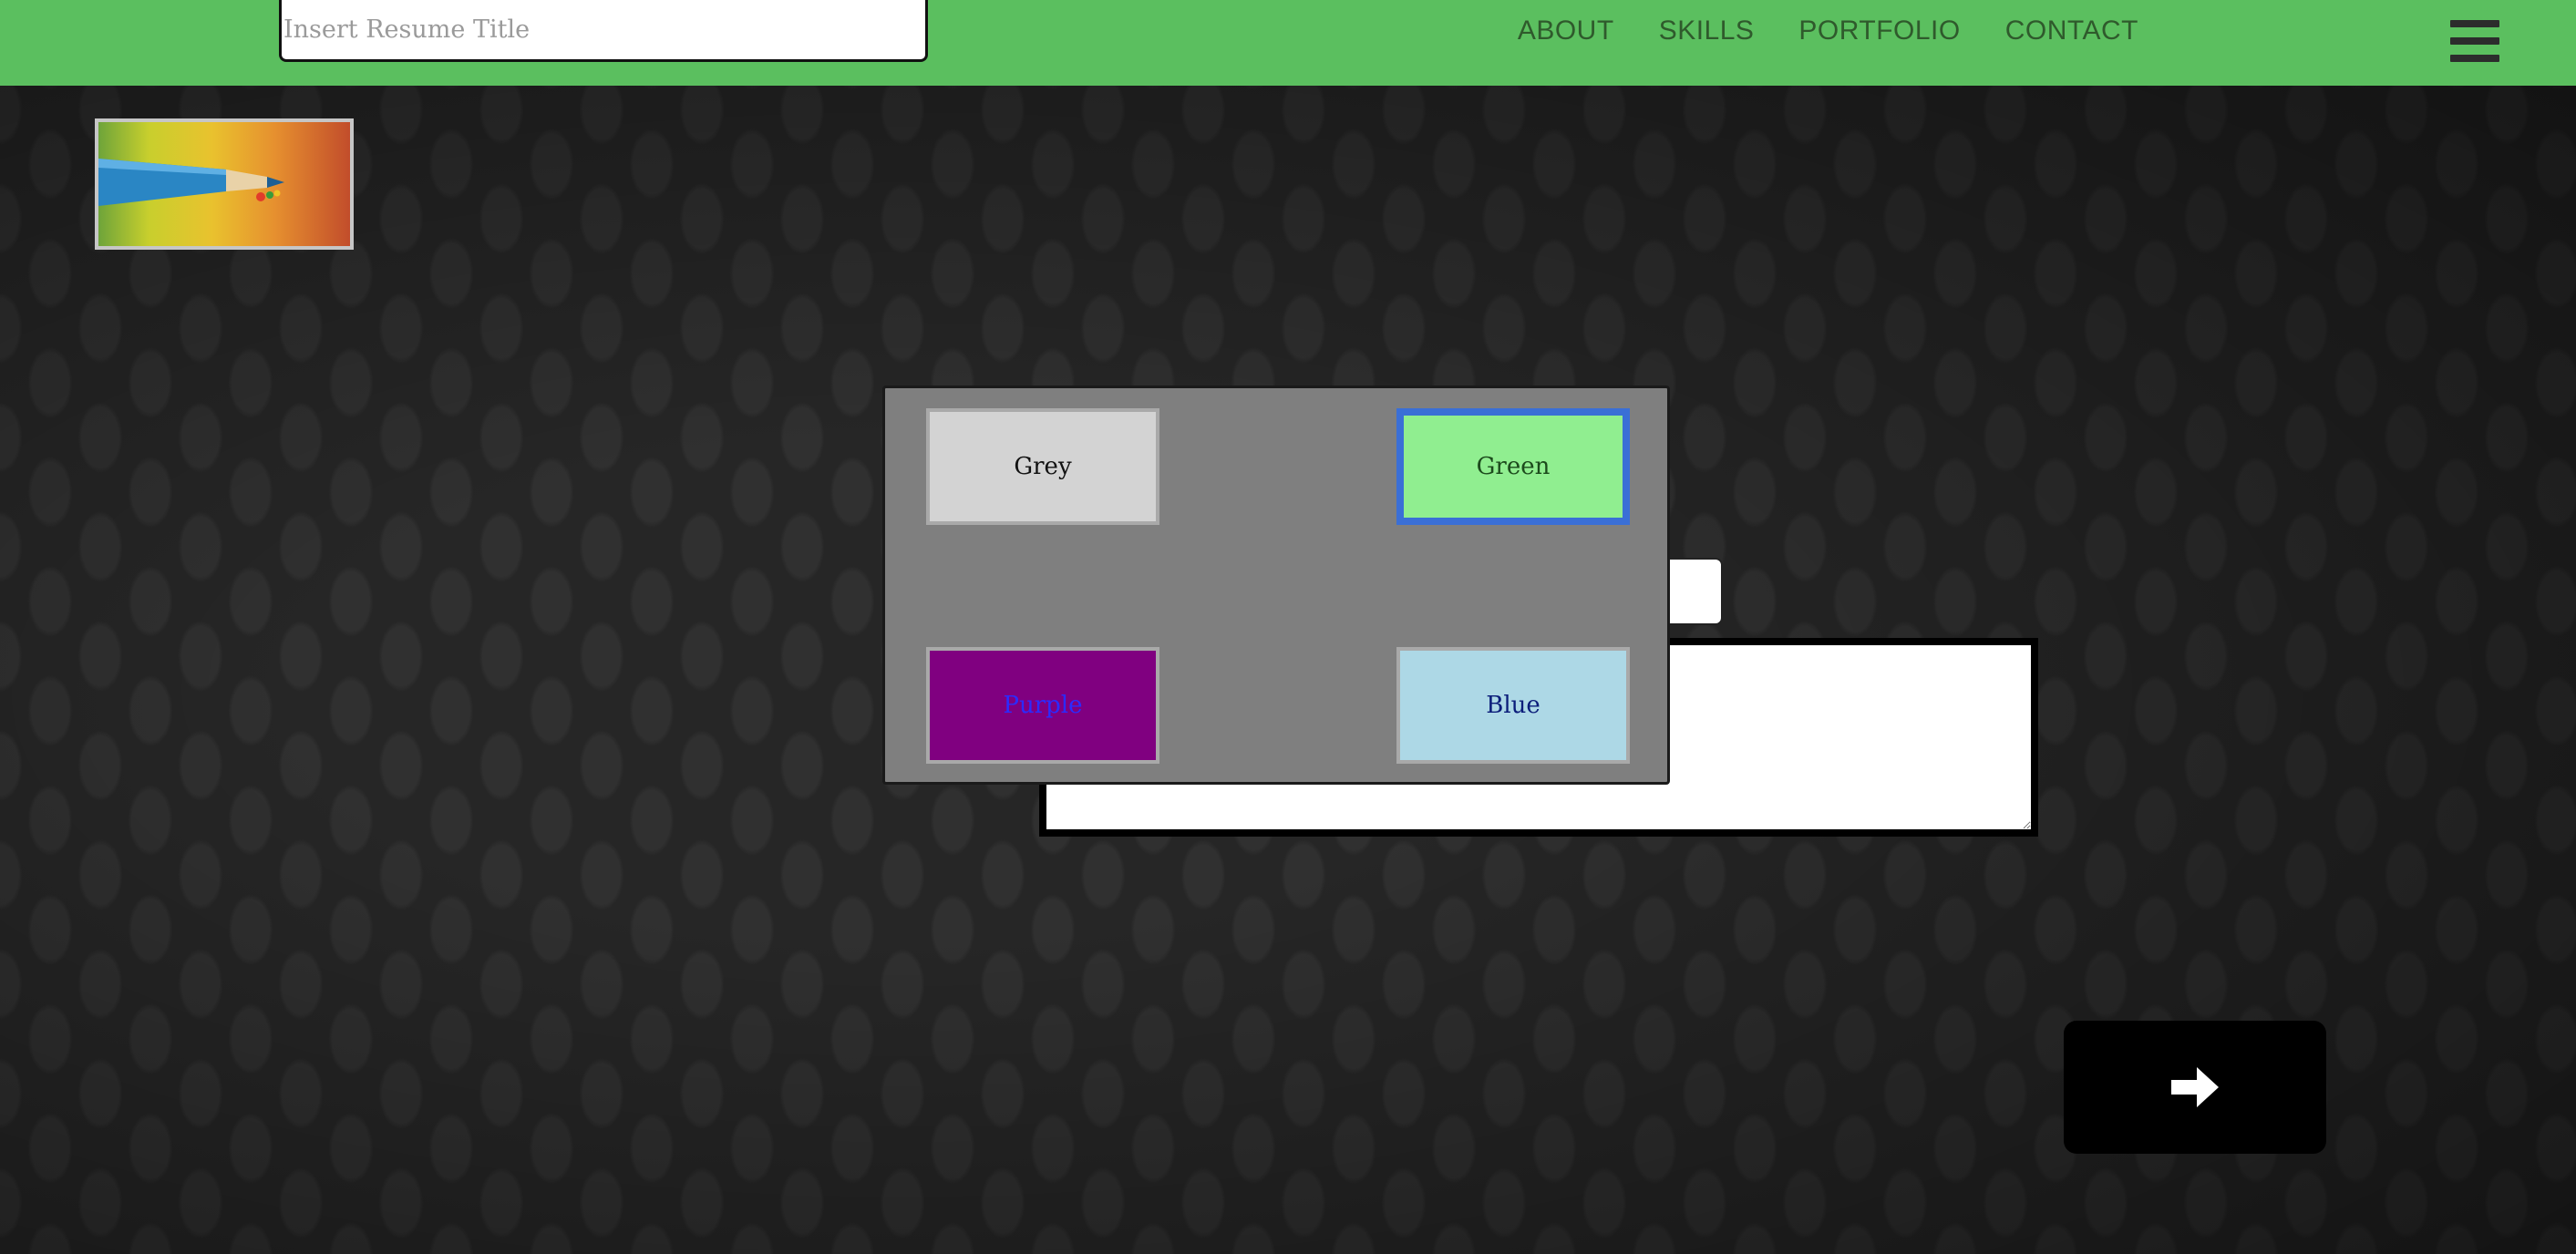 This screenshot has width=2576, height=1254. What do you see at coordinates (603, 31) in the screenshot?
I see `resume-title-input` at bounding box center [603, 31].